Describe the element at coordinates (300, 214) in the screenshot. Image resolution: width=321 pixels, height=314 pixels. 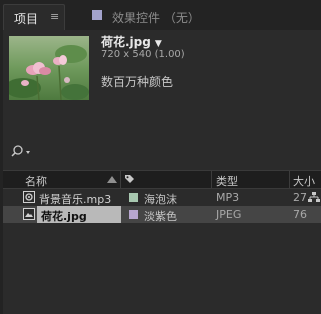
I see `row-size: 76` at that location.